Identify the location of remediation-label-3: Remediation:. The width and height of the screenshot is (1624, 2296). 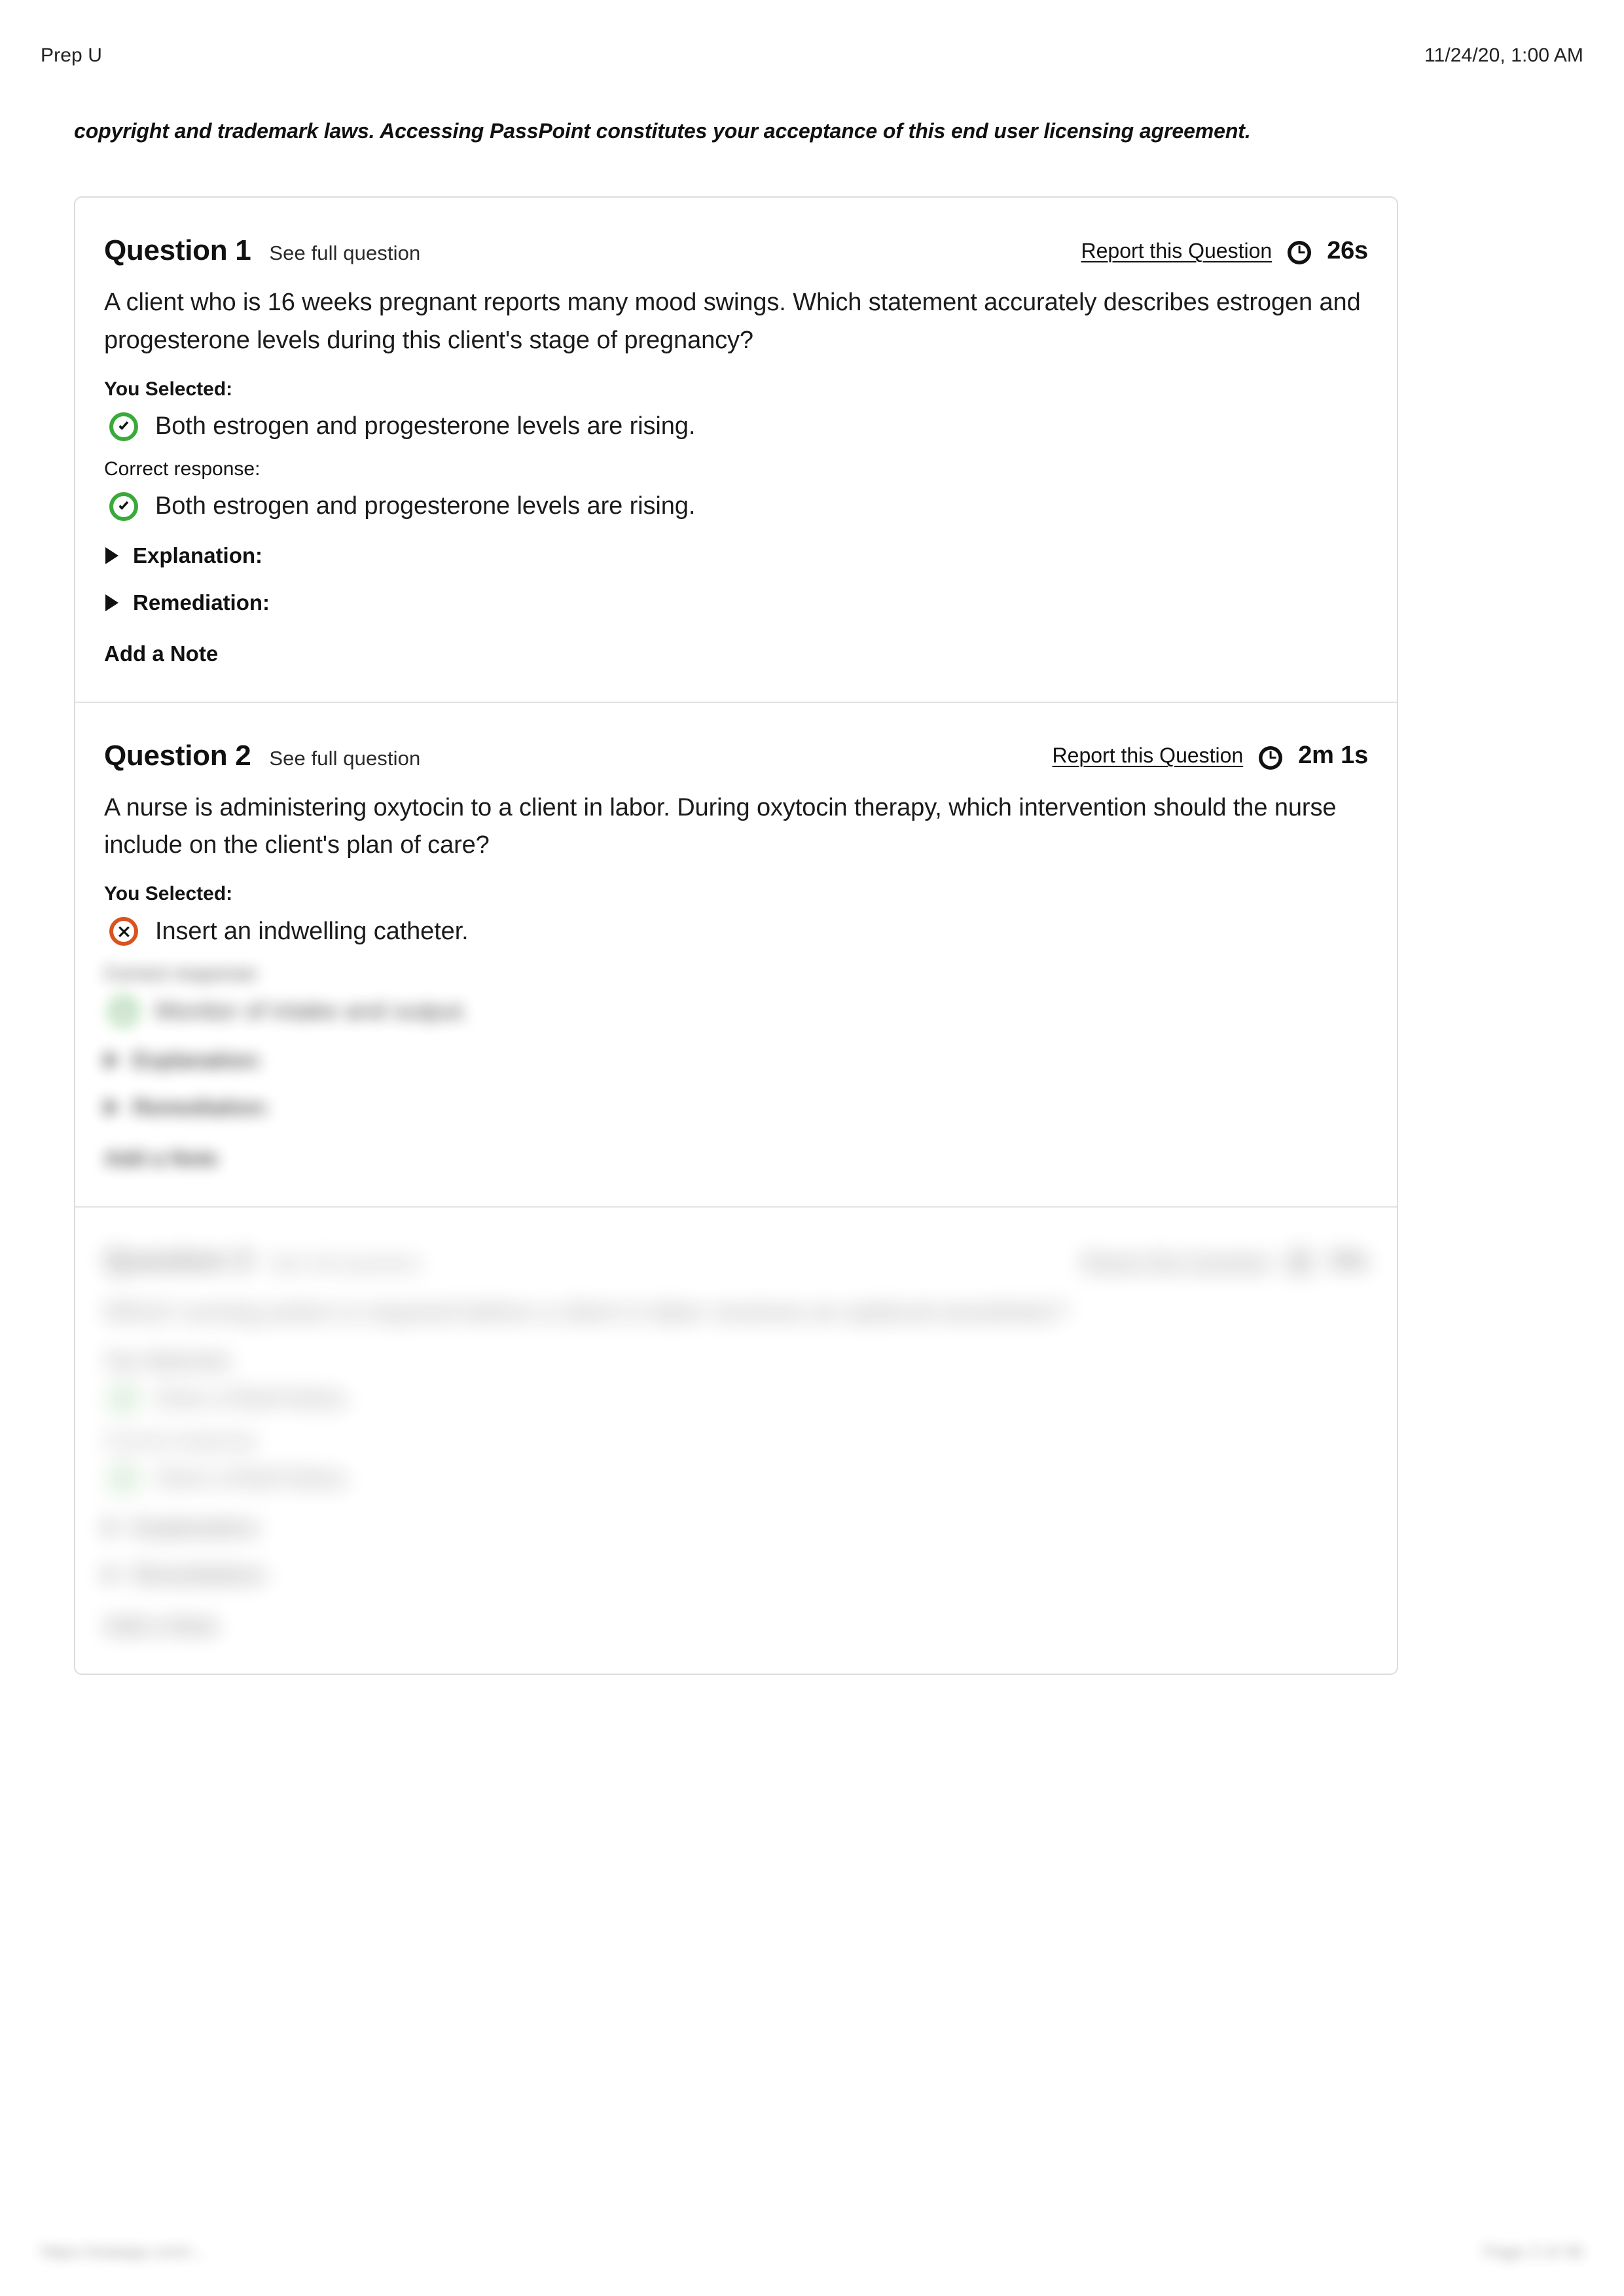
(202, 1574).